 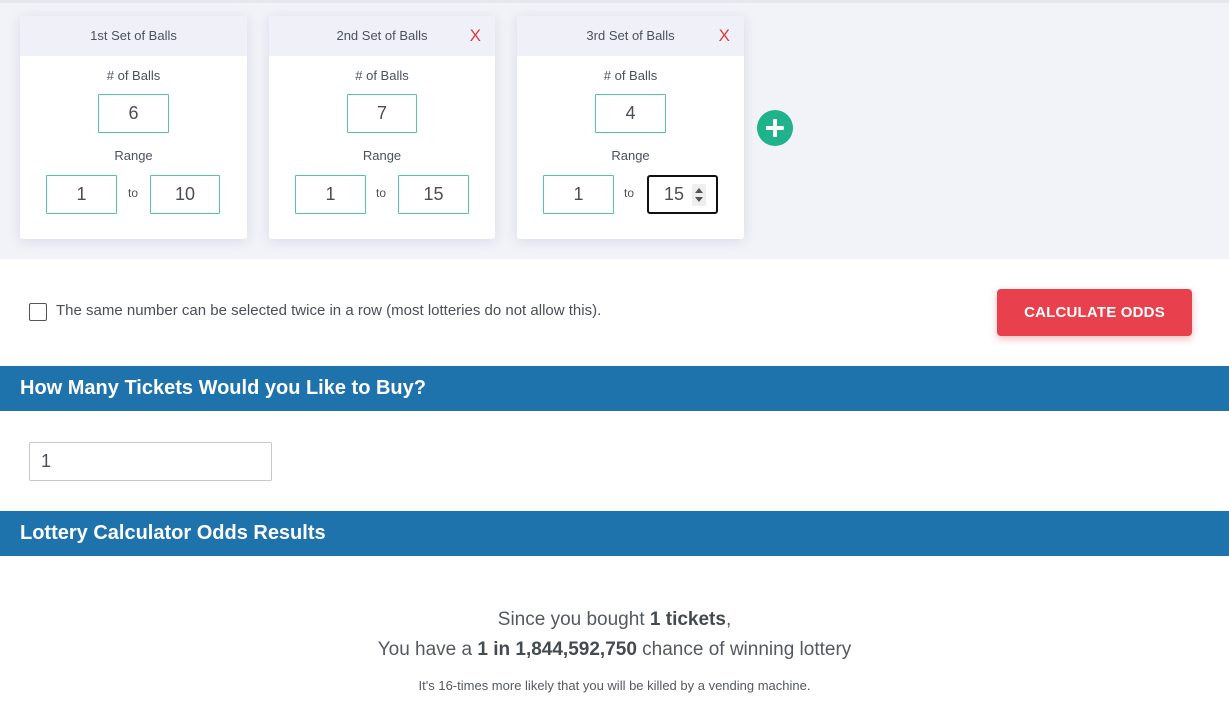 I want to click on range-to-input: 10, so click(x=185, y=194).